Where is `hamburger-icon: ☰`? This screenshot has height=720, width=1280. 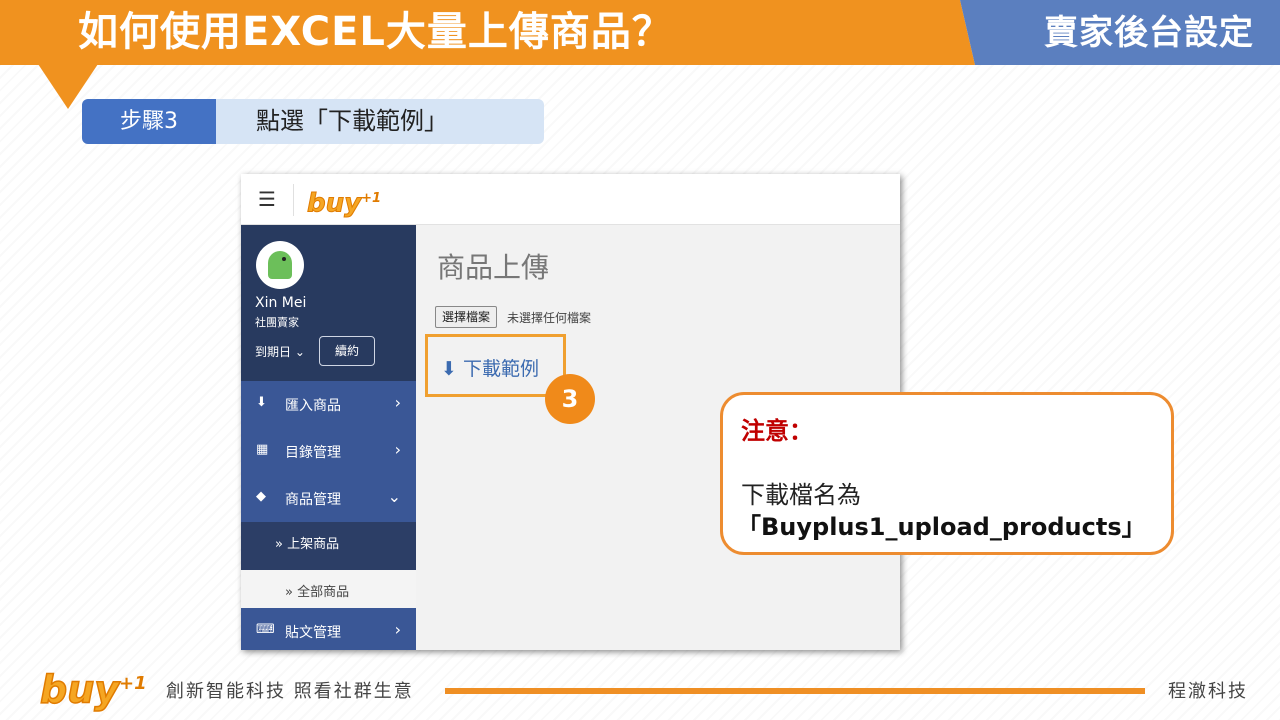 hamburger-icon: ☰ is located at coordinates (267, 199).